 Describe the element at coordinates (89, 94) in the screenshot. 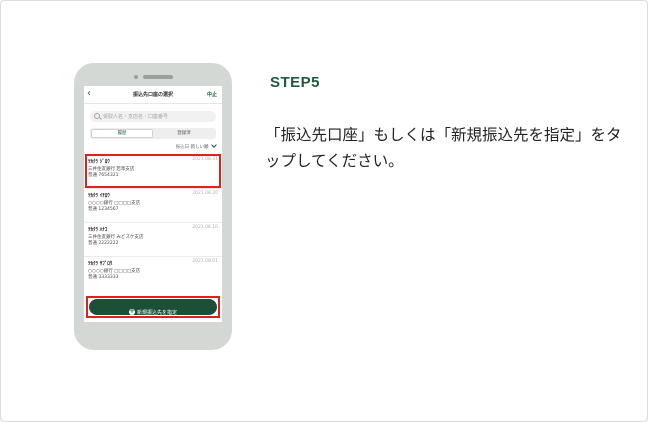

I see `chevron-left-icon: ‹` at that location.